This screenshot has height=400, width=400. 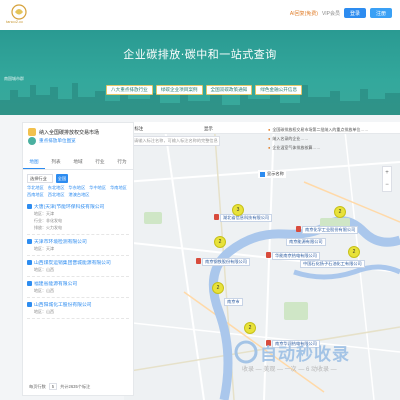 I want to click on map-marker-label: 南京能源有限公司, so click(x=306, y=242).